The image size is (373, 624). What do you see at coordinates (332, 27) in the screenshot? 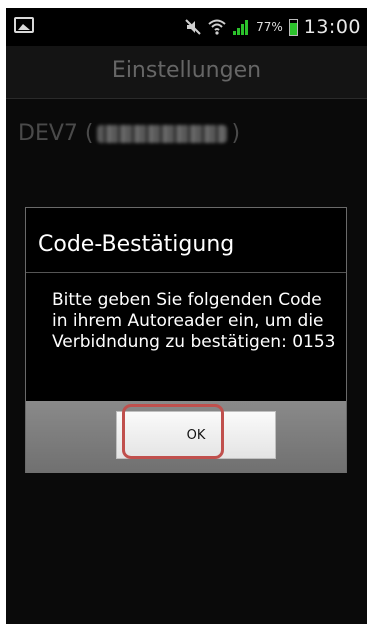
I see `clock: 13:00` at bounding box center [332, 27].